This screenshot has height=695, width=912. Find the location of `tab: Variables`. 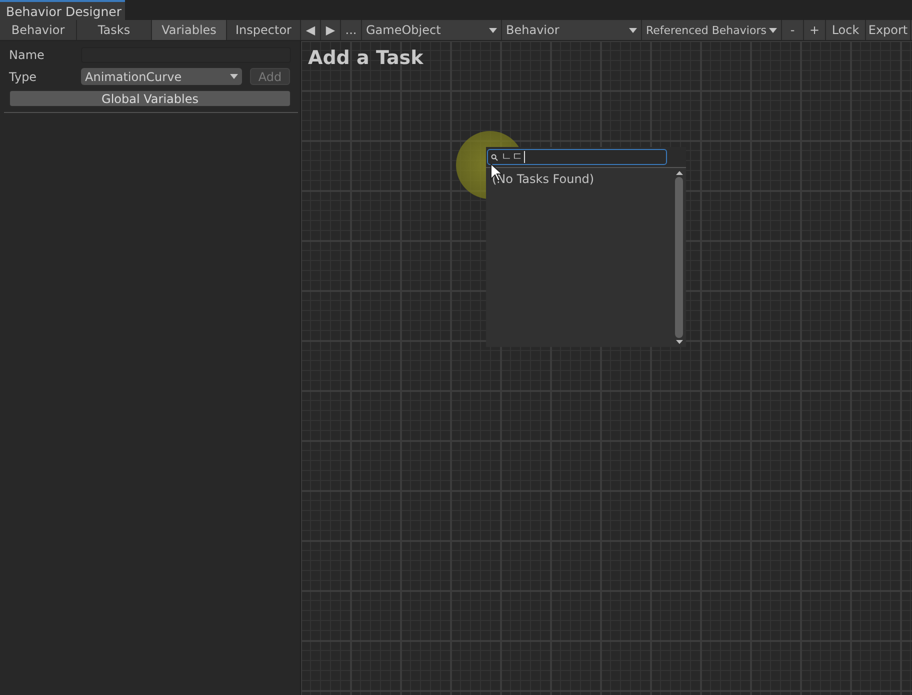

tab: Variables is located at coordinates (189, 30).